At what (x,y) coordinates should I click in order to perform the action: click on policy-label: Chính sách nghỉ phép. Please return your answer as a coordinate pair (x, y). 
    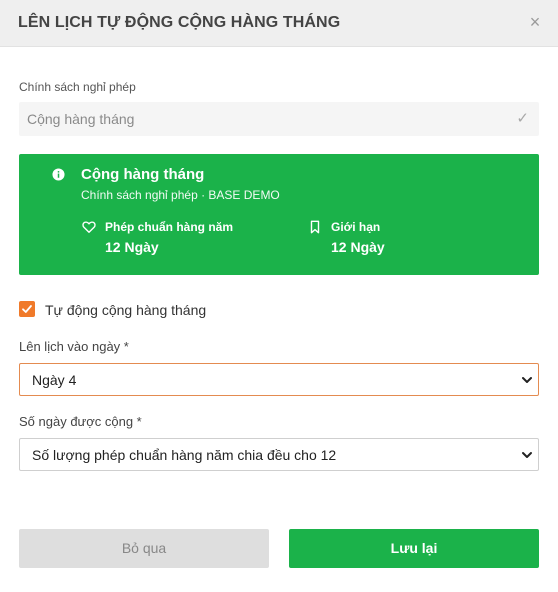
    Looking at the image, I should click on (77, 87).